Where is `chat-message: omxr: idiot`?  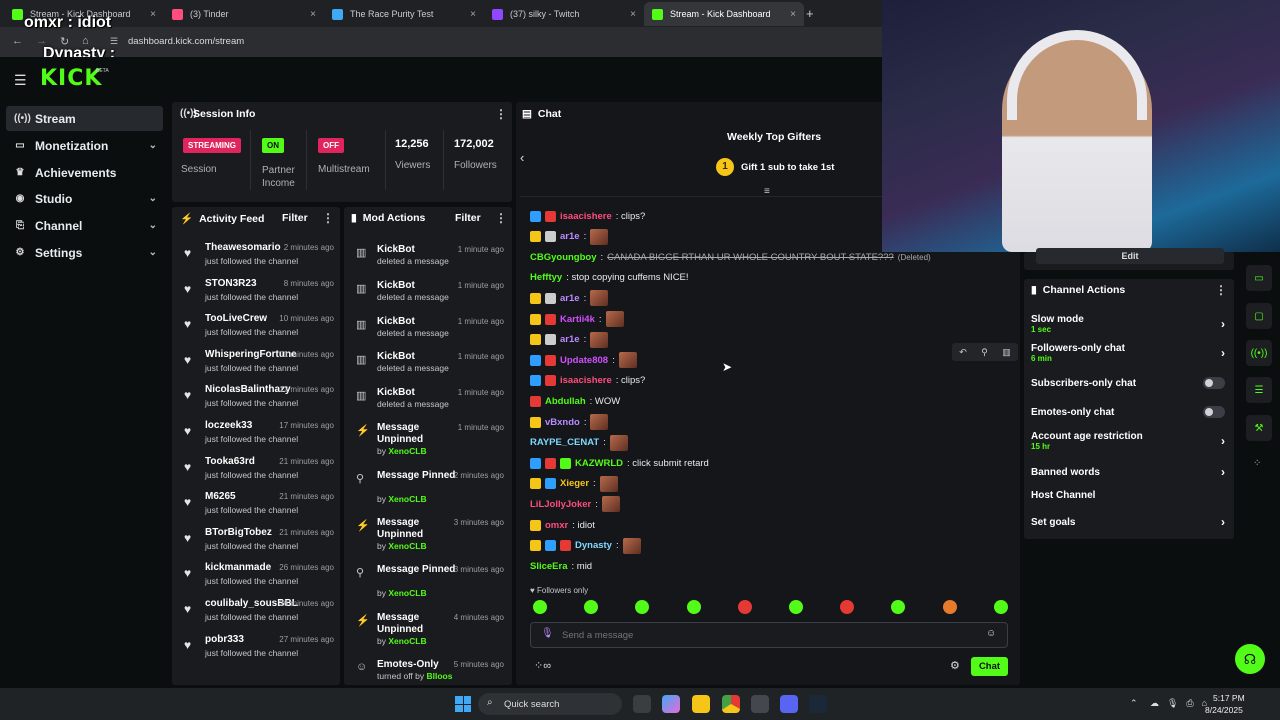
chat-message: omxr: idiot is located at coordinates (562, 525).